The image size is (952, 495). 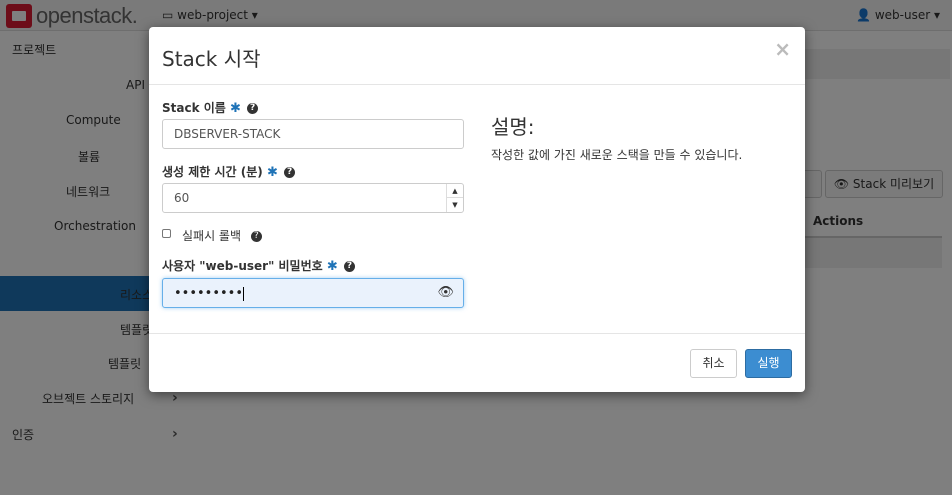 I want to click on password-label: 사용자 "web-user" 비밀번호 ✱ ?, so click(x=258, y=265).